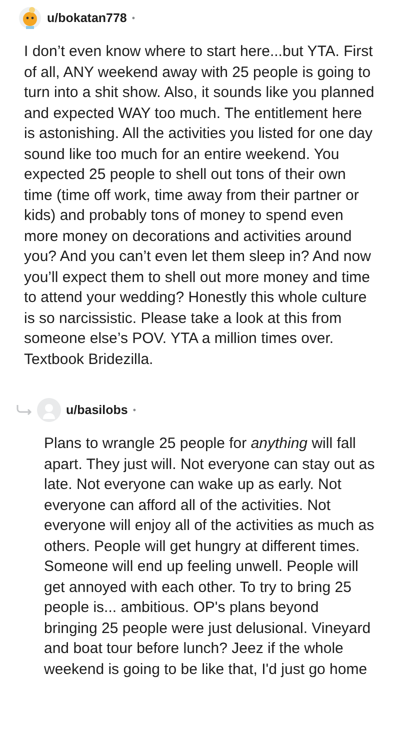 This screenshot has height=746, width=400. What do you see at coordinates (87, 18) in the screenshot?
I see `username: u/bokatan778` at bounding box center [87, 18].